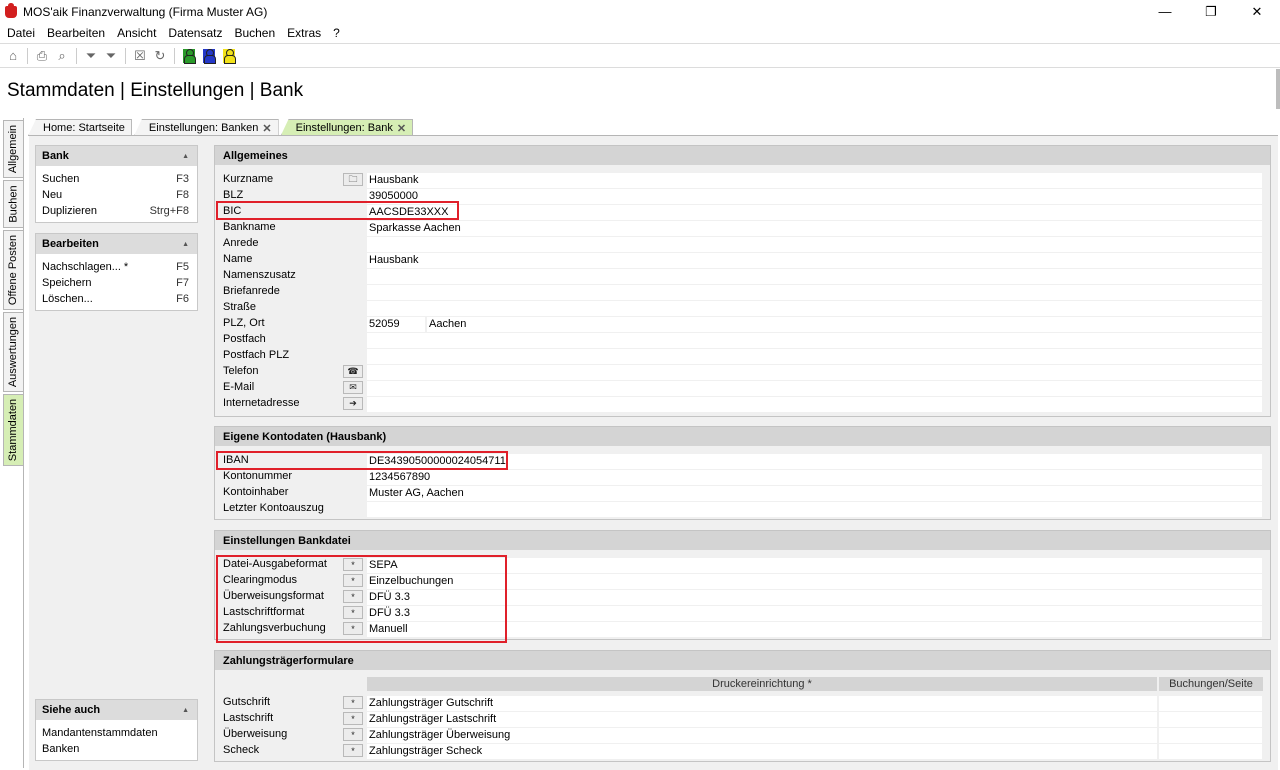  I want to click on refresh-icon: ↻, so click(160, 56).